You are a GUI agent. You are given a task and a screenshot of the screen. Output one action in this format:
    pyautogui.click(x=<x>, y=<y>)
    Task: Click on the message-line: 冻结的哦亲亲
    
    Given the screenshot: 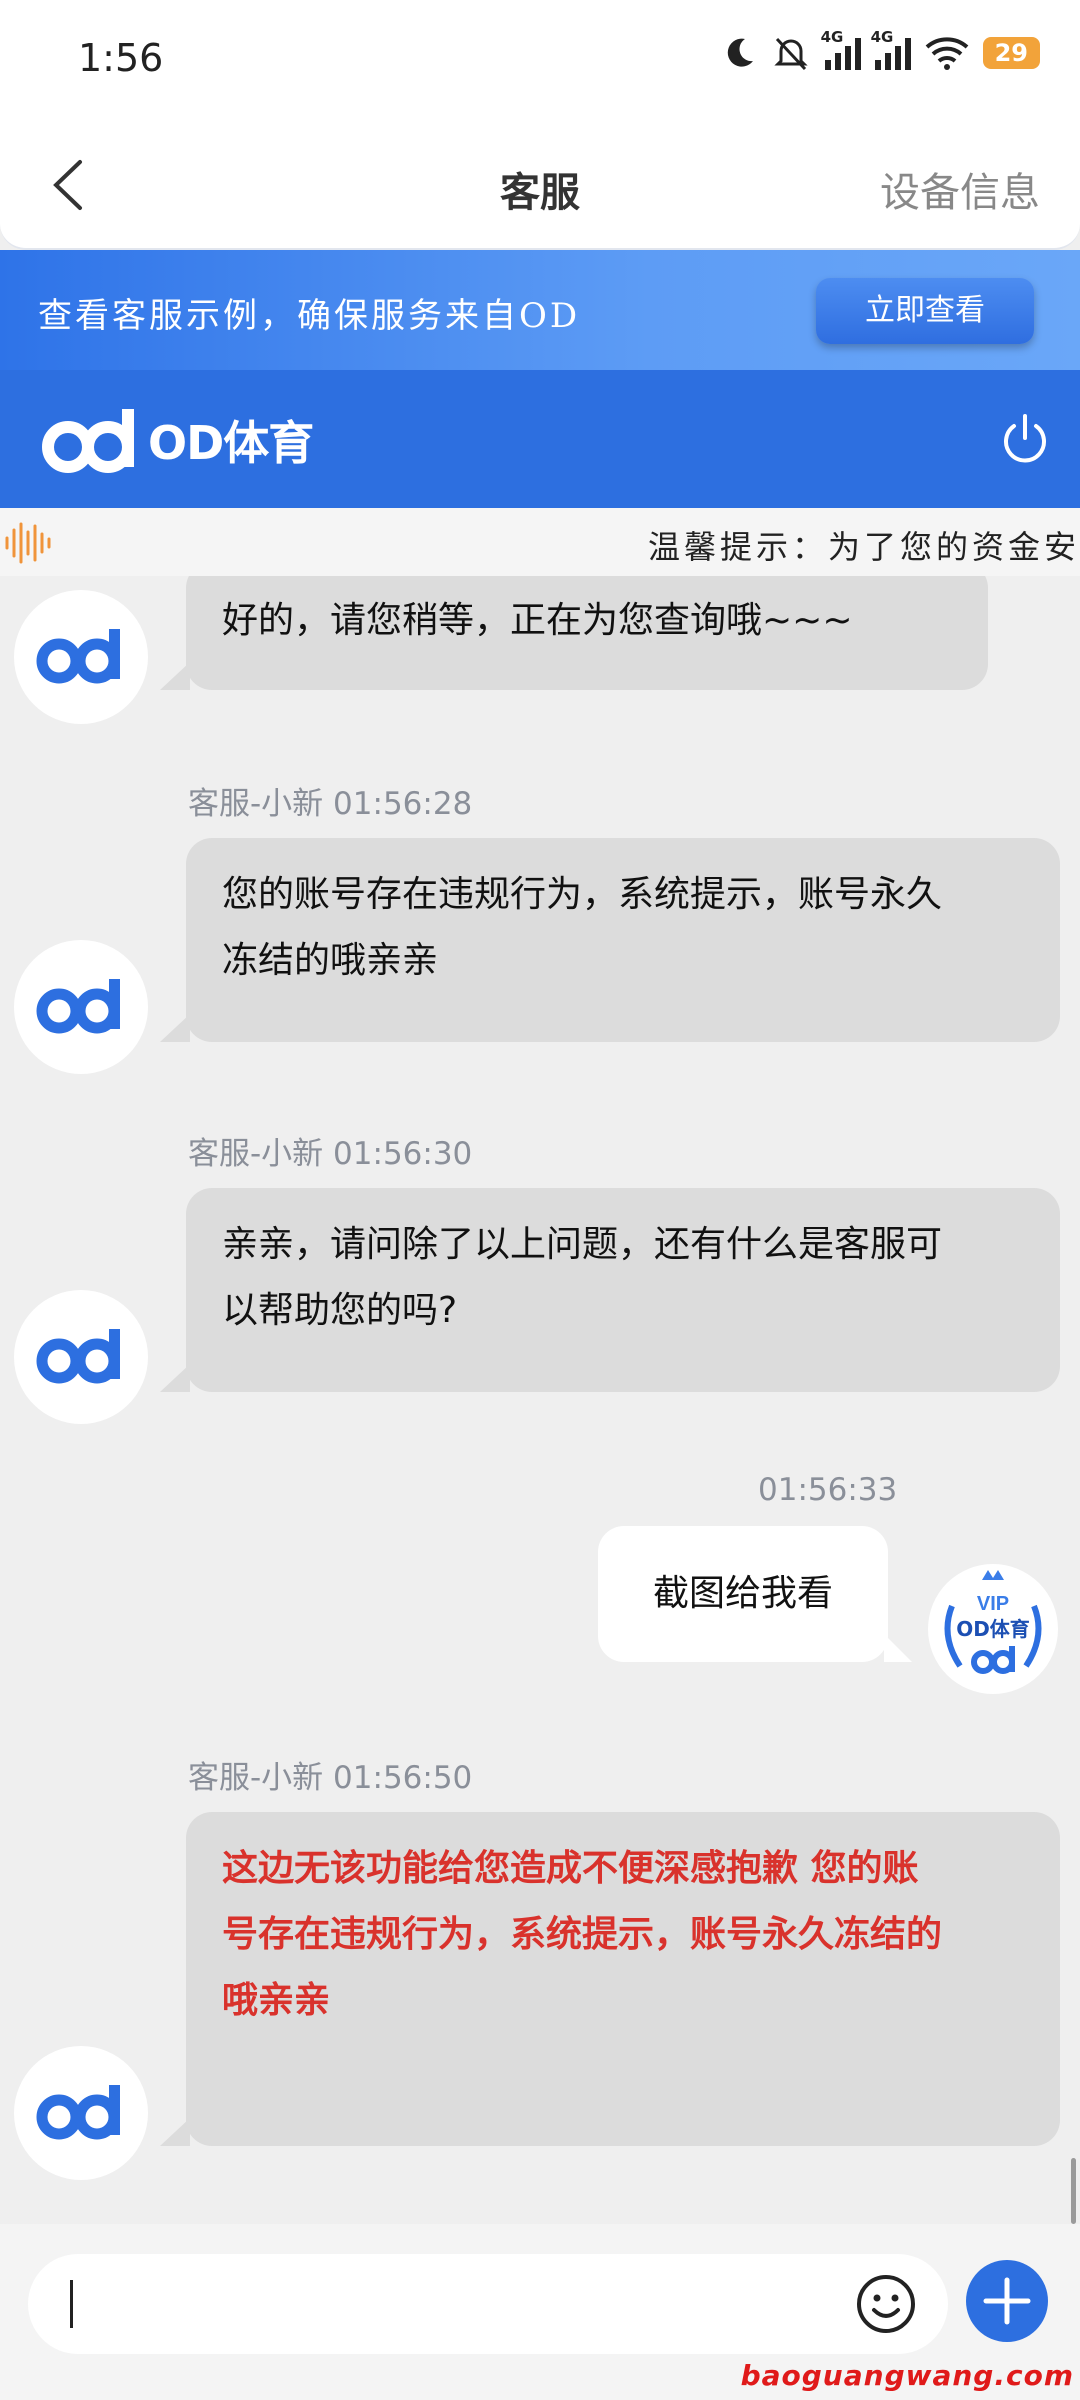 What is the action you would take?
    pyautogui.click(x=330, y=960)
    